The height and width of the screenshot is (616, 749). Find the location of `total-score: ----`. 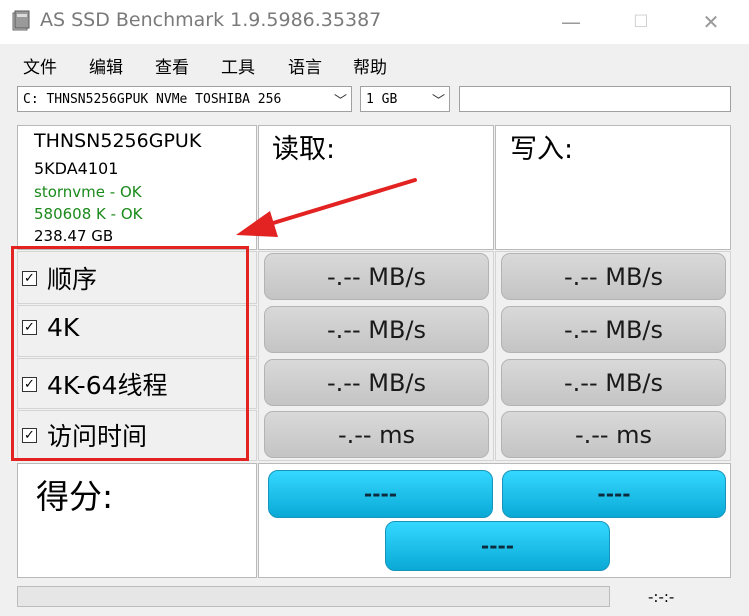

total-score: ---- is located at coordinates (497, 546).